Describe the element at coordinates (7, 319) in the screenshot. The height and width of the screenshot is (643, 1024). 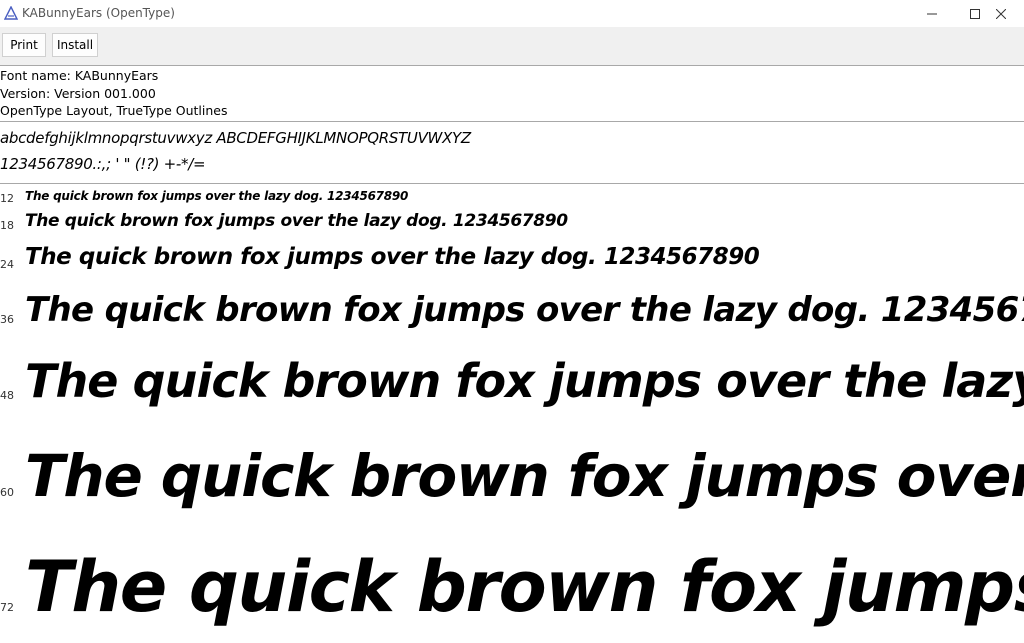
I see `sample-size-label: 36` at that location.